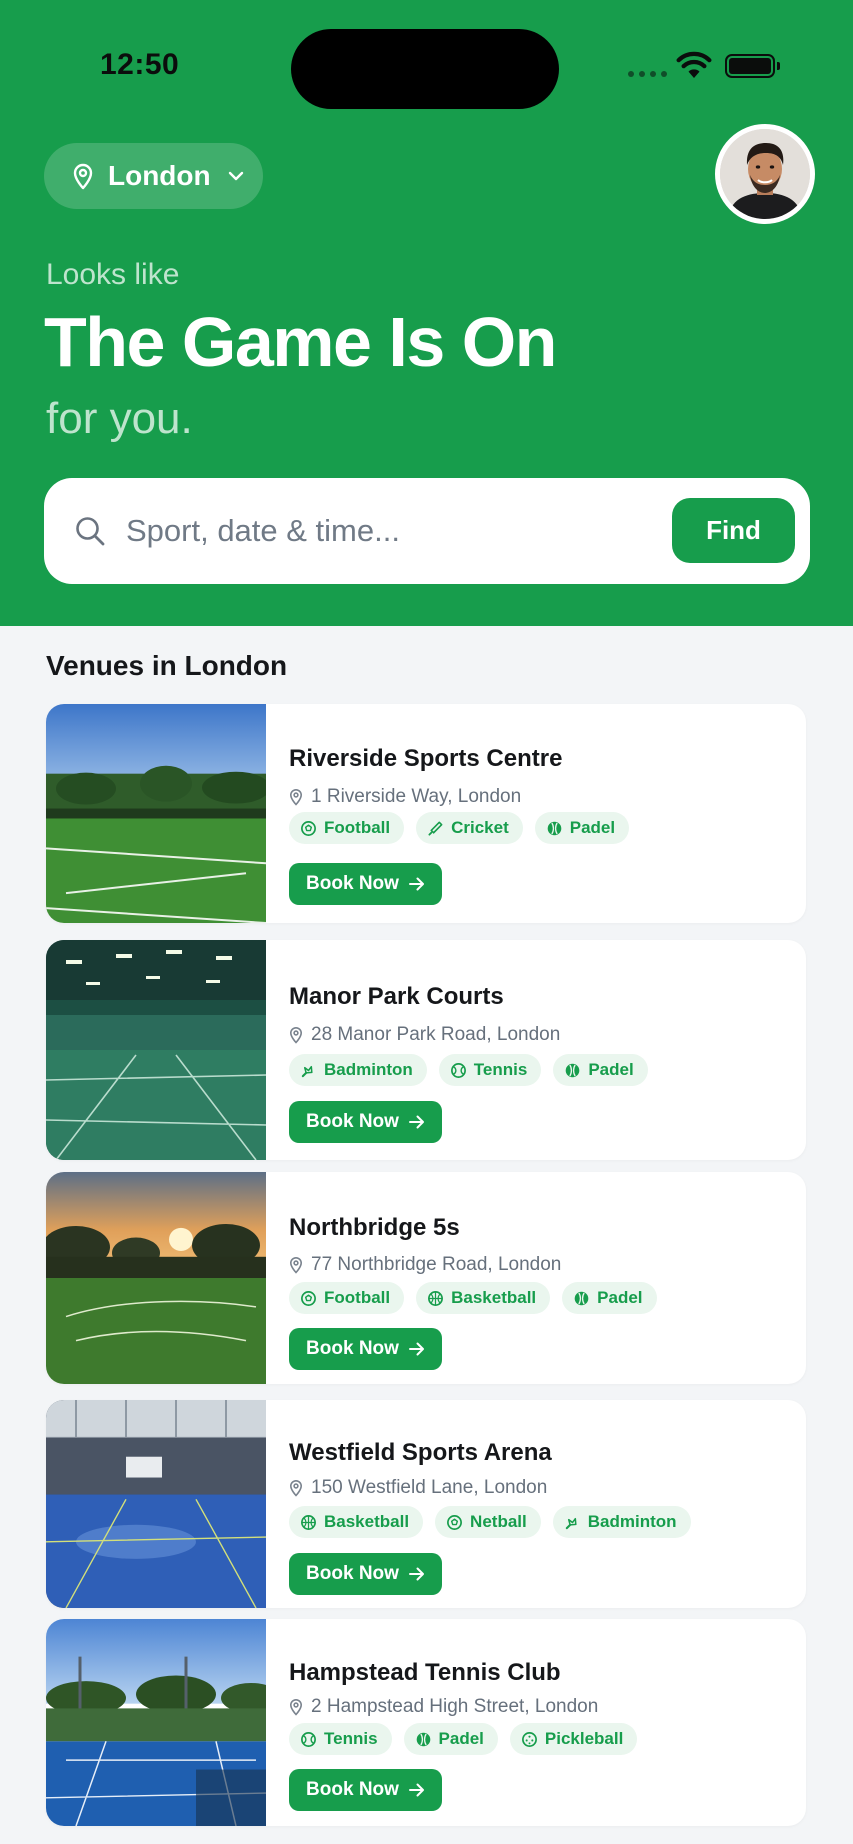  I want to click on sport-tags: Football Cricket Padel, so click(459, 828).